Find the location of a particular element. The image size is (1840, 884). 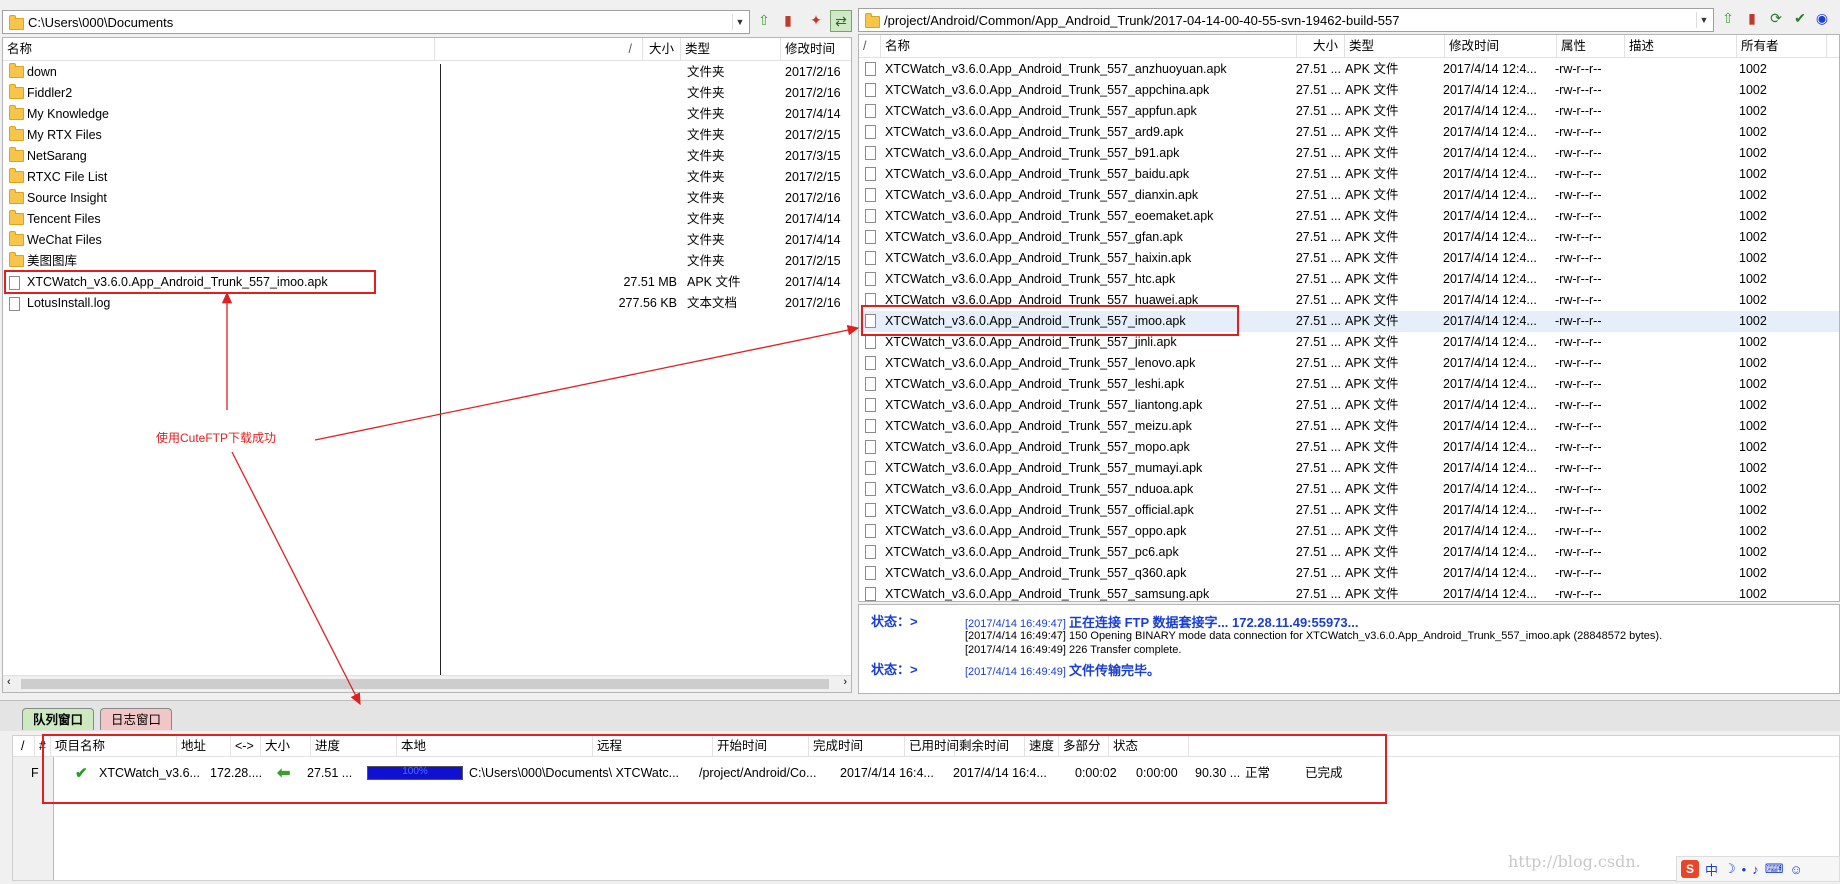

moon-icon: ☽ is located at coordinates (1730, 869).